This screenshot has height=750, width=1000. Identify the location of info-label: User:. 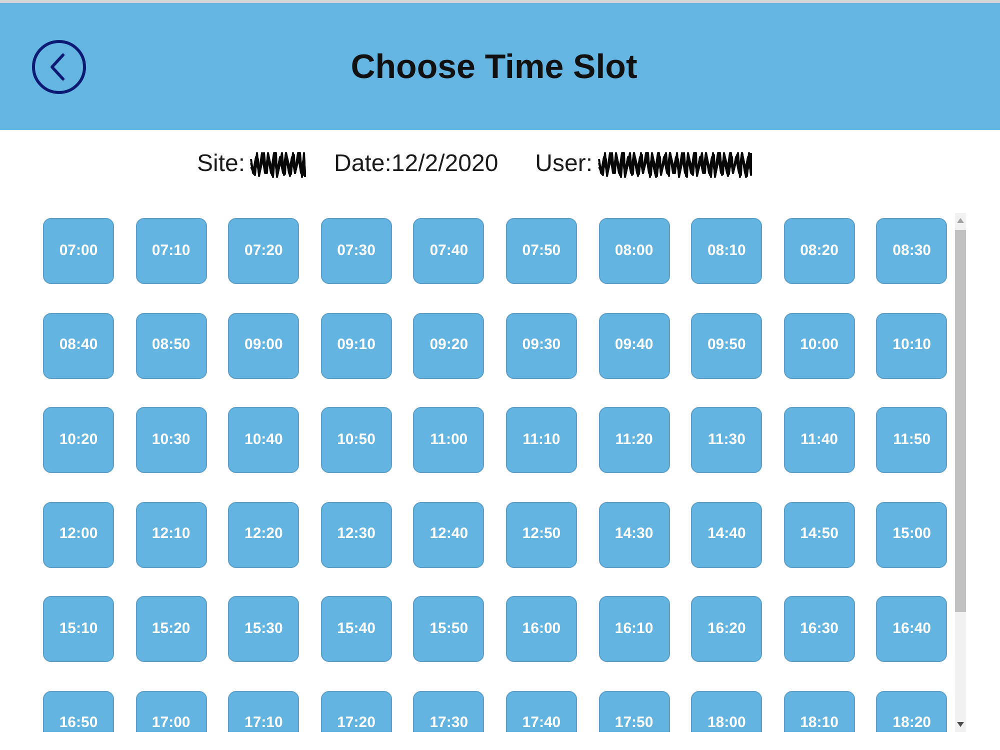
(564, 164).